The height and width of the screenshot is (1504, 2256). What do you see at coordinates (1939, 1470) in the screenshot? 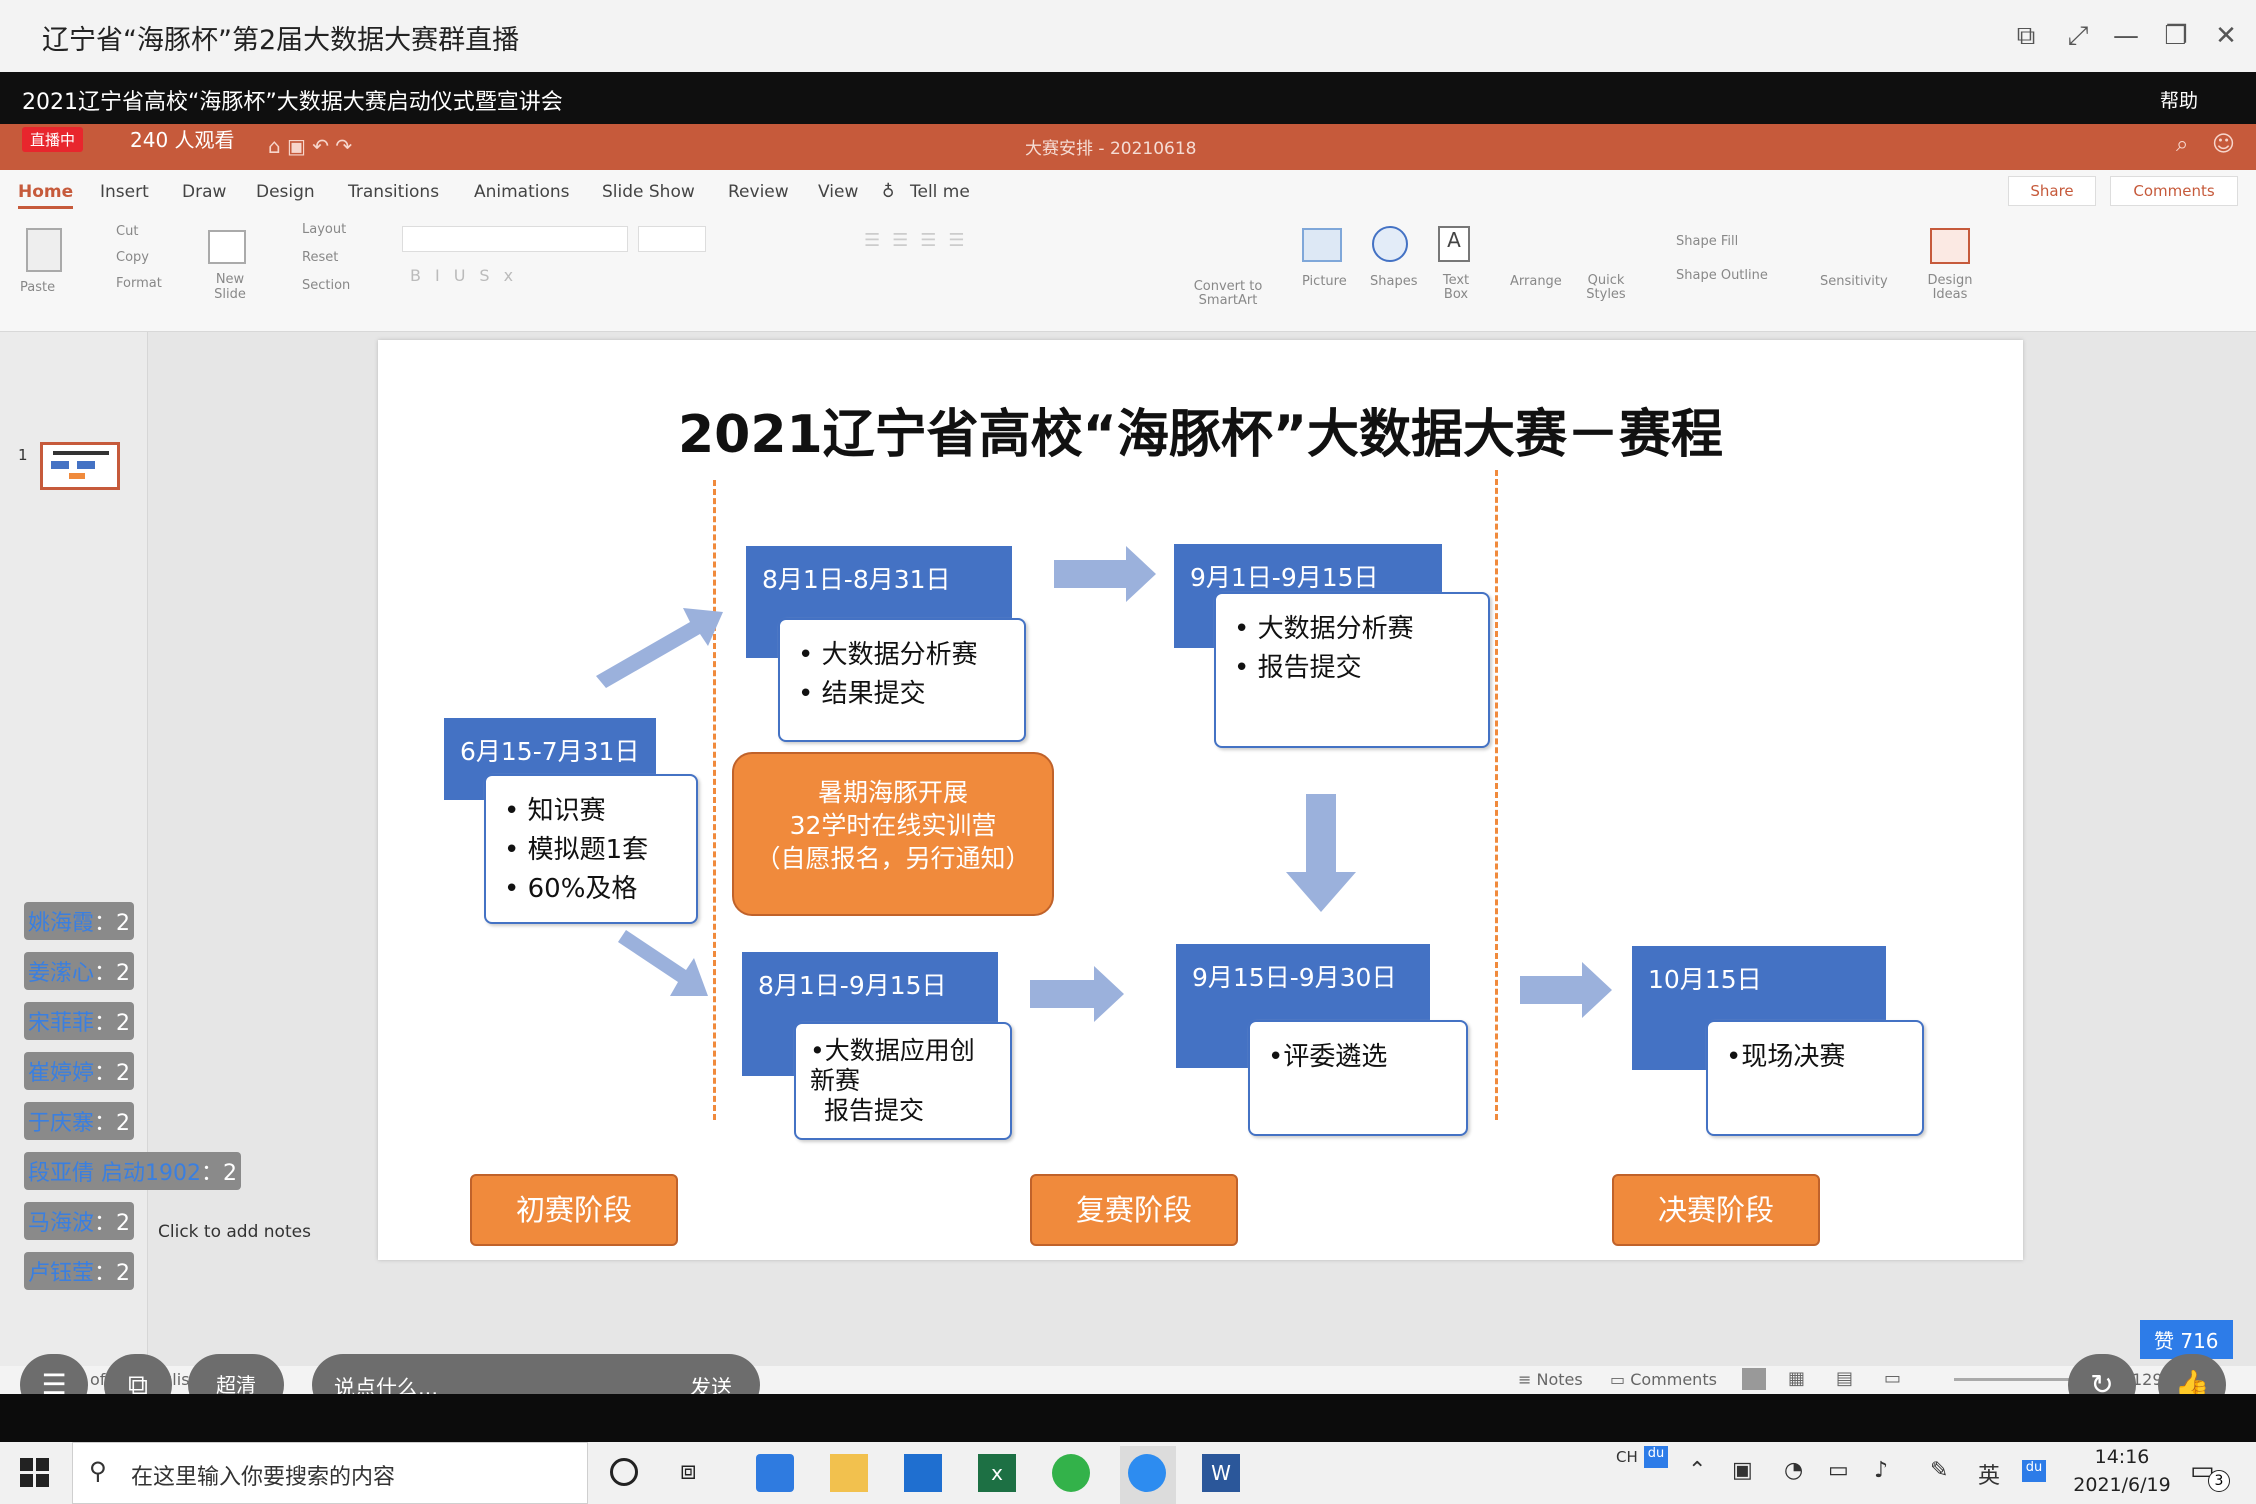
I see `pen-icon: ✎` at bounding box center [1939, 1470].